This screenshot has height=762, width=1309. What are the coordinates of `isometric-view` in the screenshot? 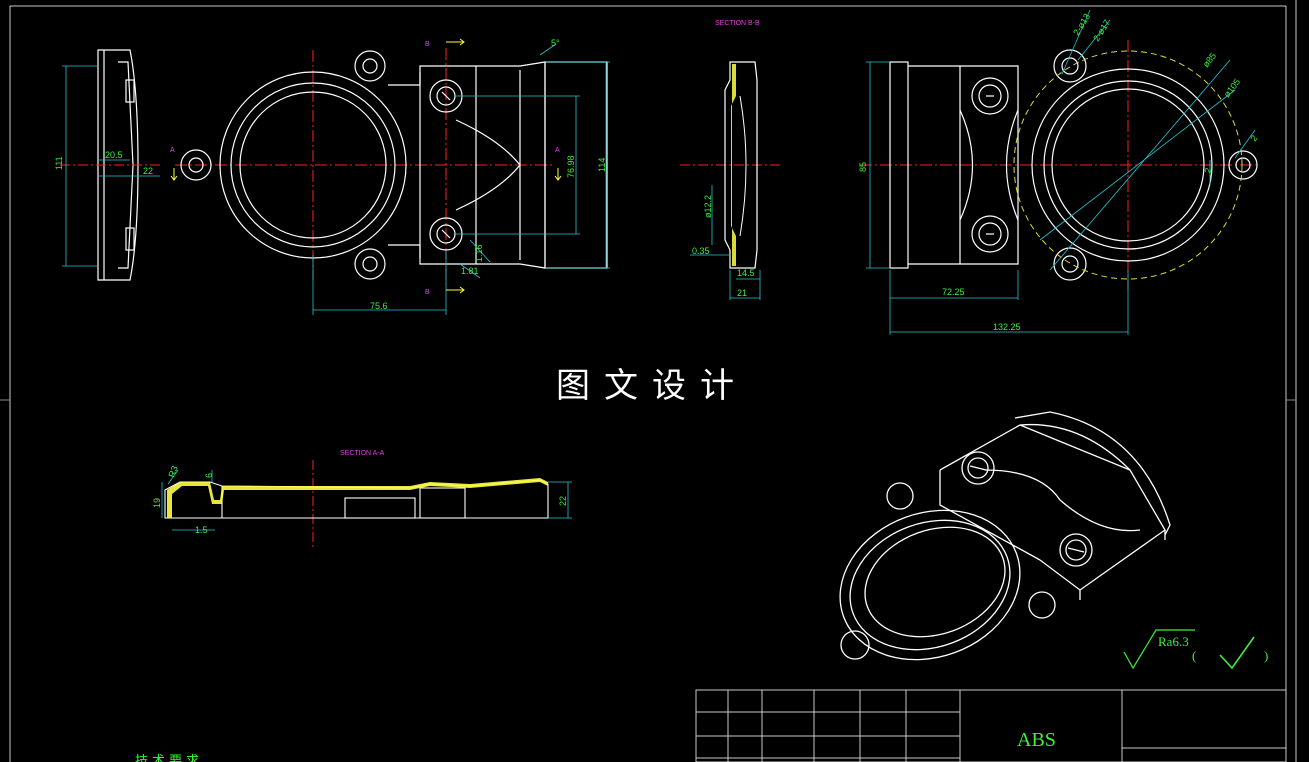 It's located at (1005, 536).